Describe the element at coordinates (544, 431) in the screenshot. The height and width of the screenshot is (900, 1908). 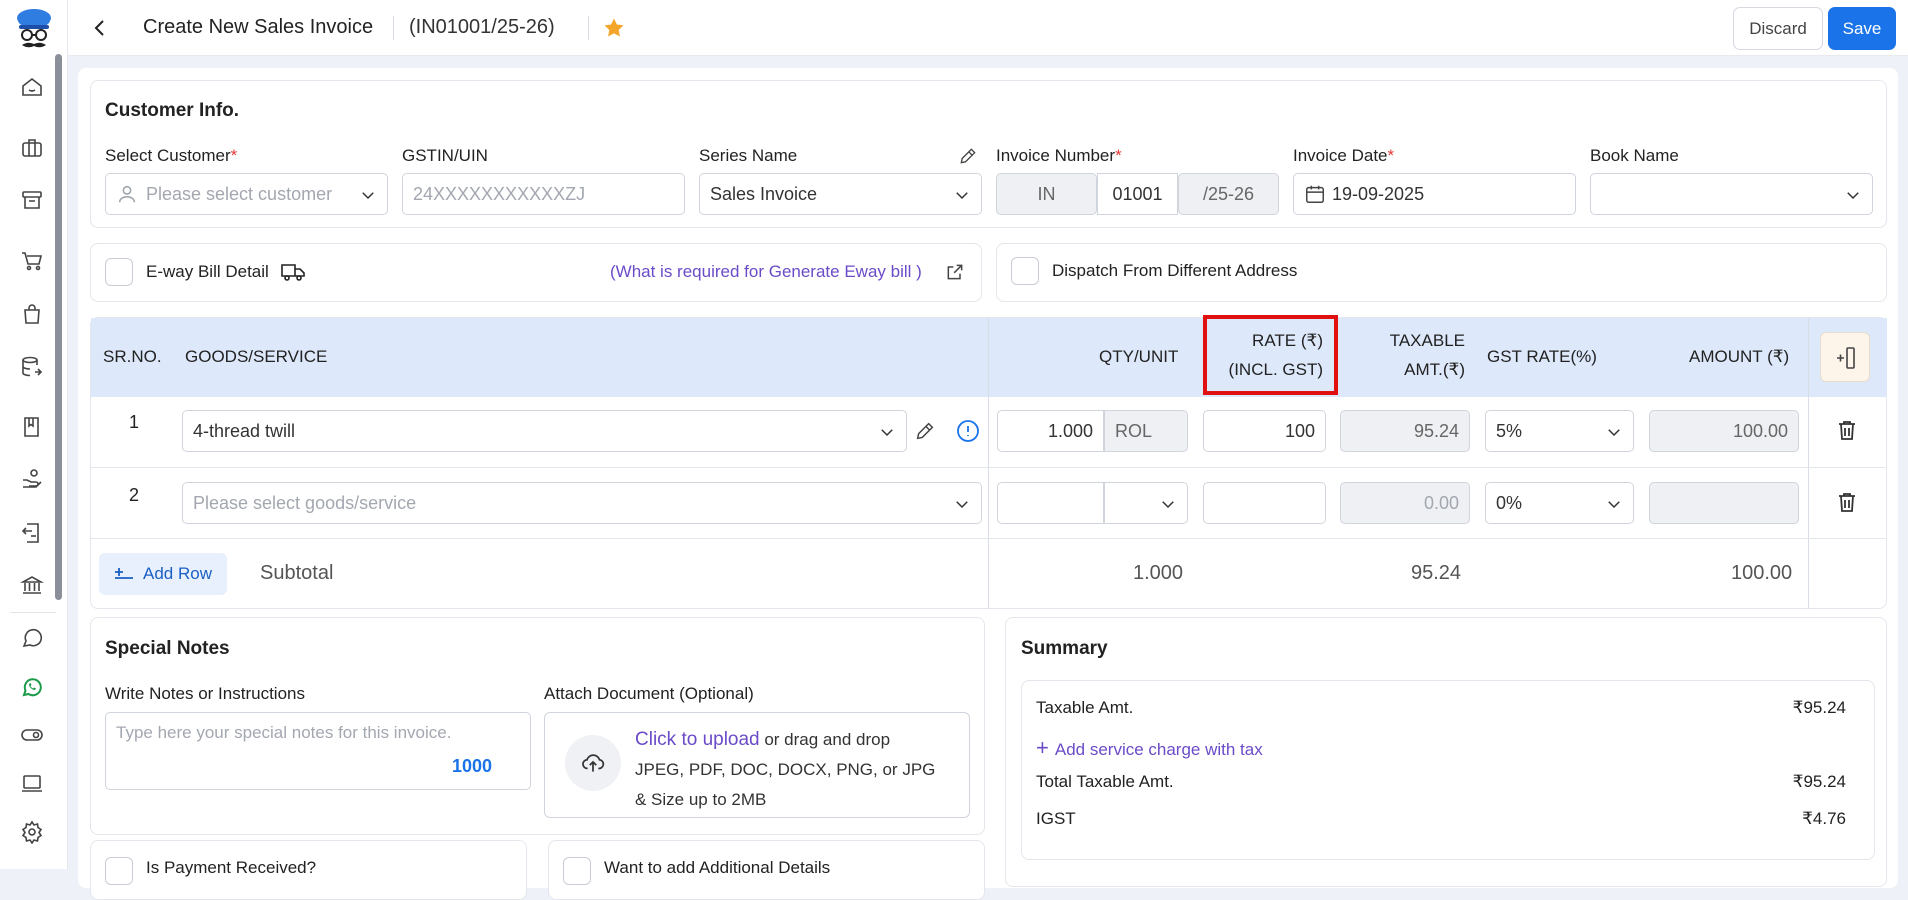
I see `row-1-goods-select: 4-thread twill` at that location.